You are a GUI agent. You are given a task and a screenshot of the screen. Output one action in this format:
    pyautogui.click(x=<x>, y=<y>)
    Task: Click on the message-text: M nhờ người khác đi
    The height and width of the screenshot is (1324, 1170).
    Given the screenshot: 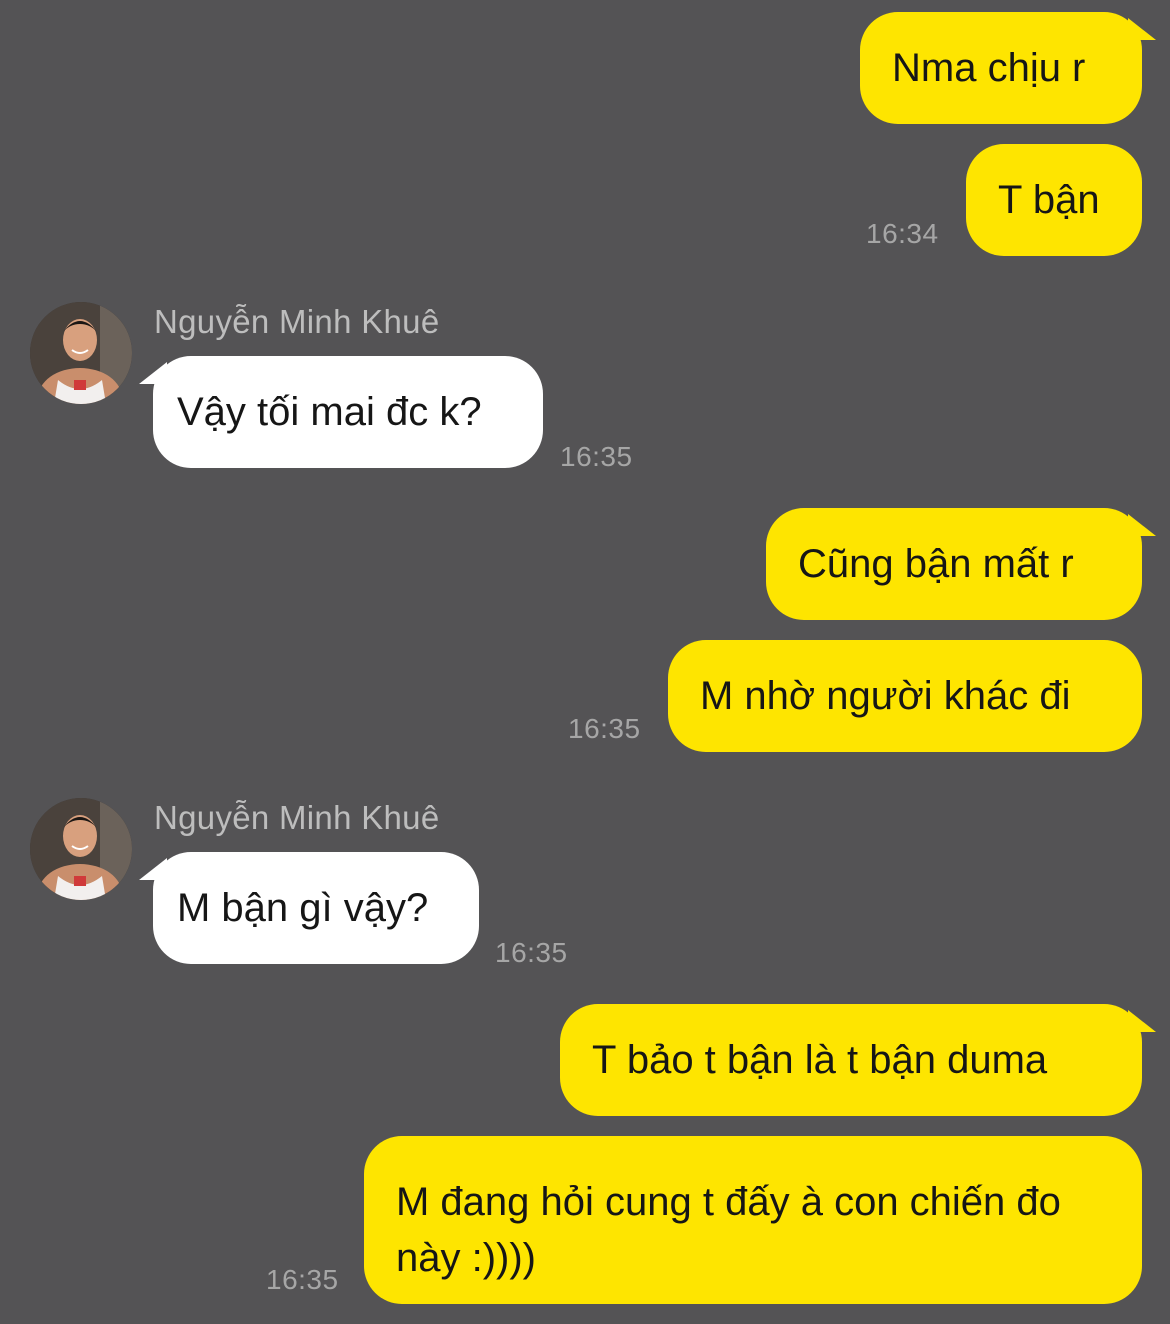 What is the action you would take?
    pyautogui.click(x=885, y=696)
    